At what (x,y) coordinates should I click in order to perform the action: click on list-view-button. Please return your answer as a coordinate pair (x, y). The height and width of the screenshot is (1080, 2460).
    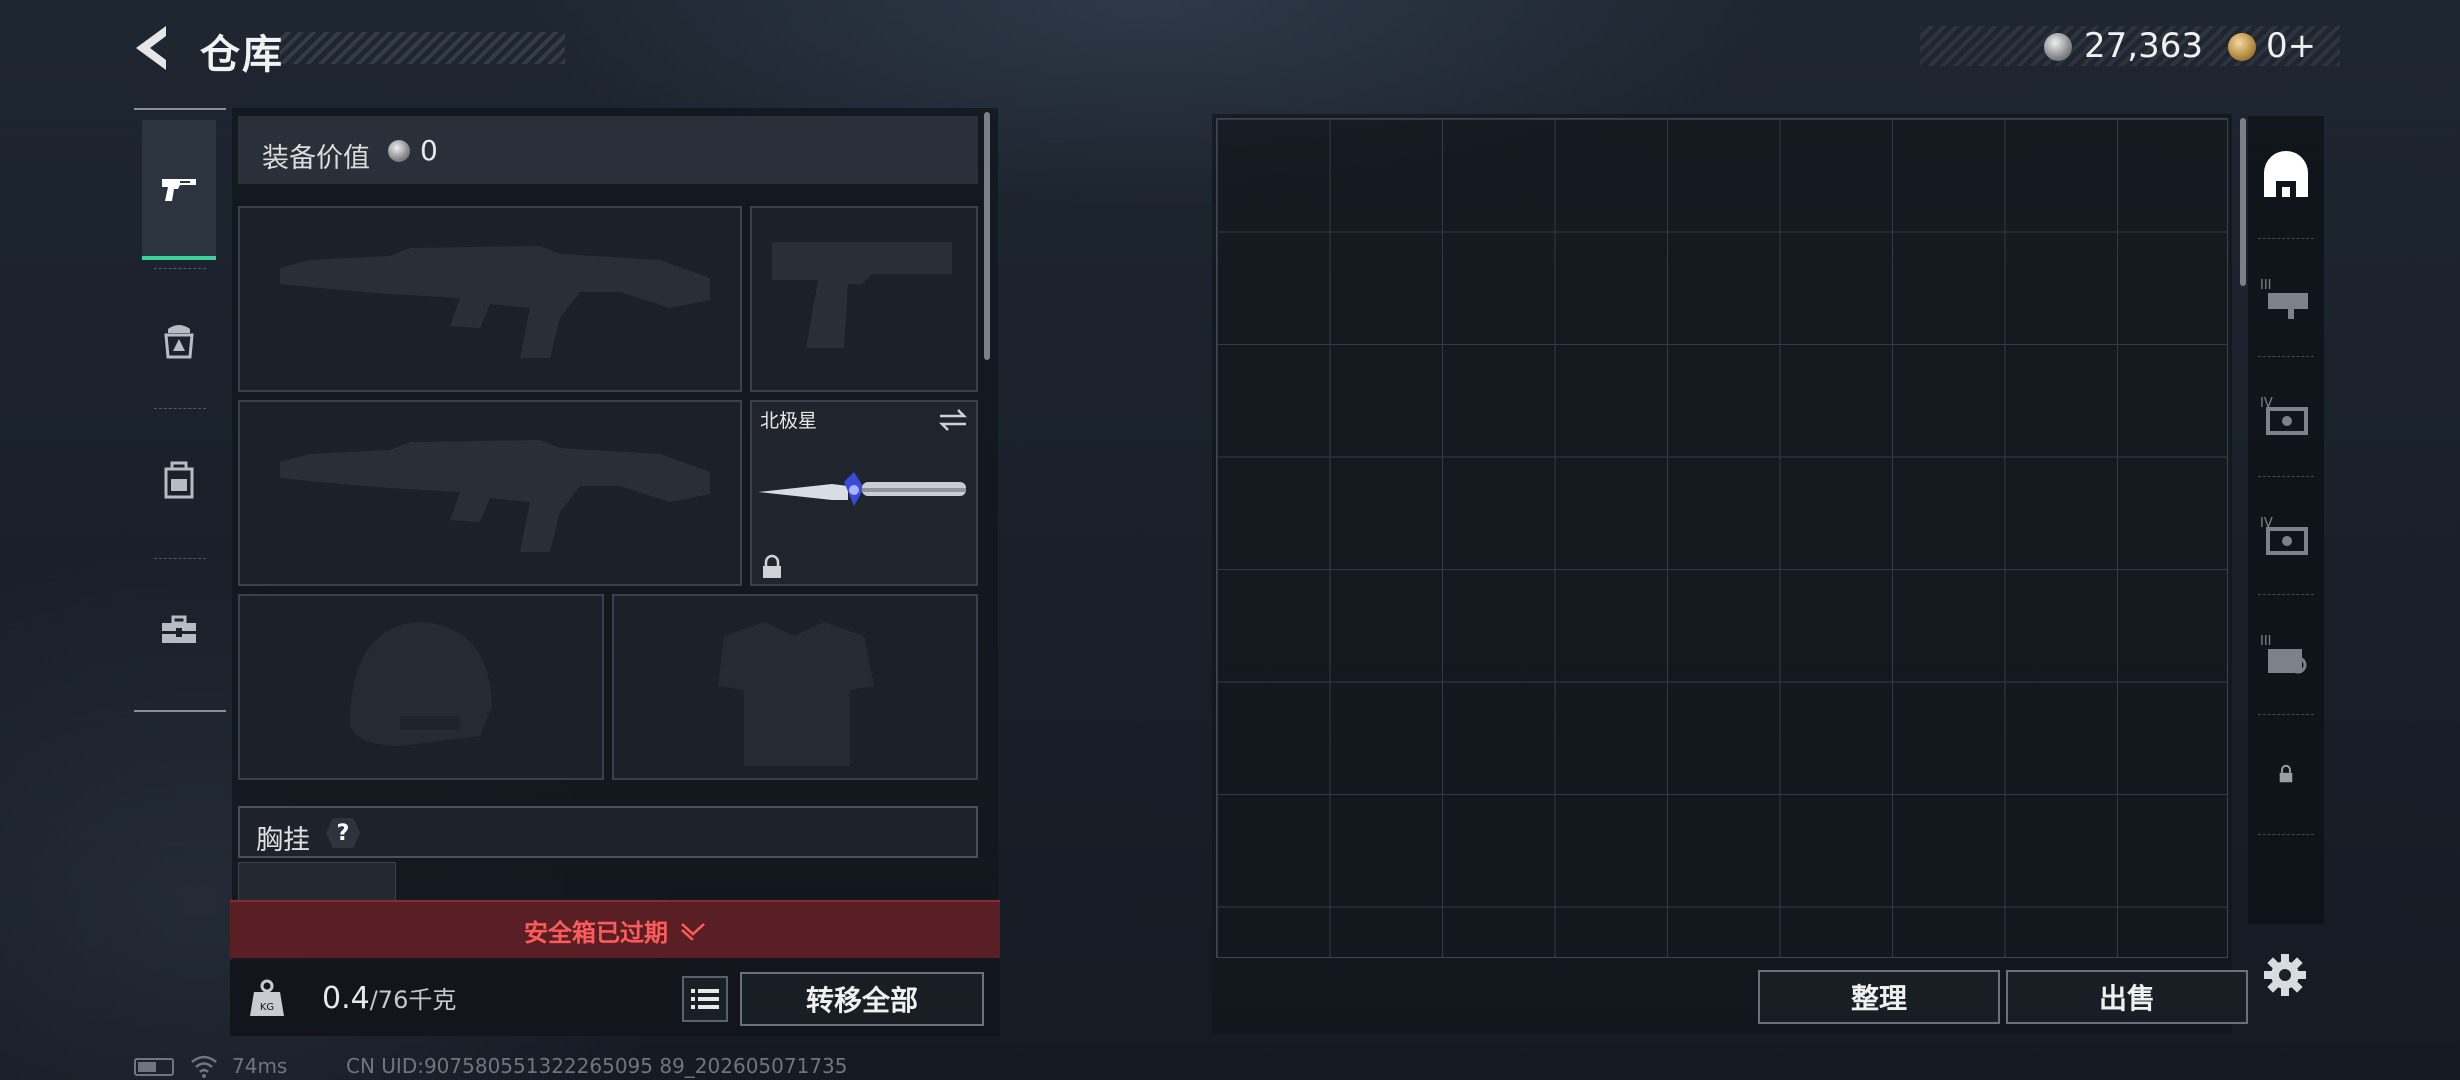
    Looking at the image, I should click on (705, 999).